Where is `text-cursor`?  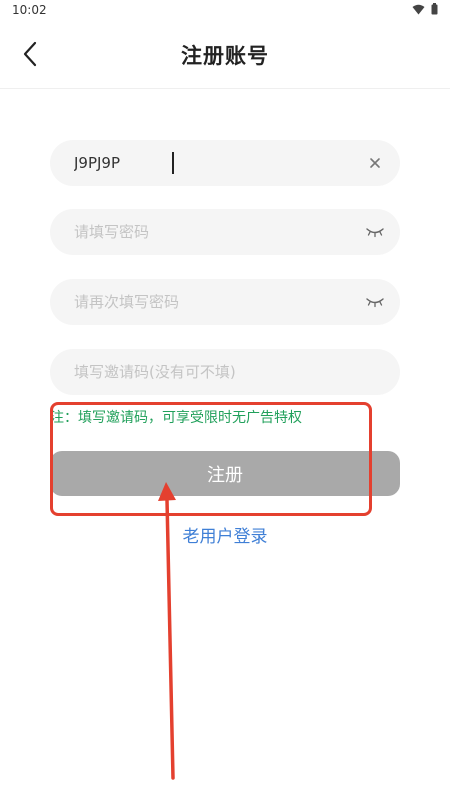 text-cursor is located at coordinates (173, 163).